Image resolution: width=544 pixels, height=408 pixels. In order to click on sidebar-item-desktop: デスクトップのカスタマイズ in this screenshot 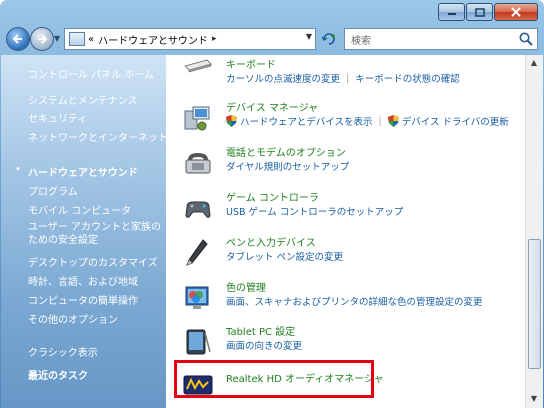, I will do `click(93, 261)`.